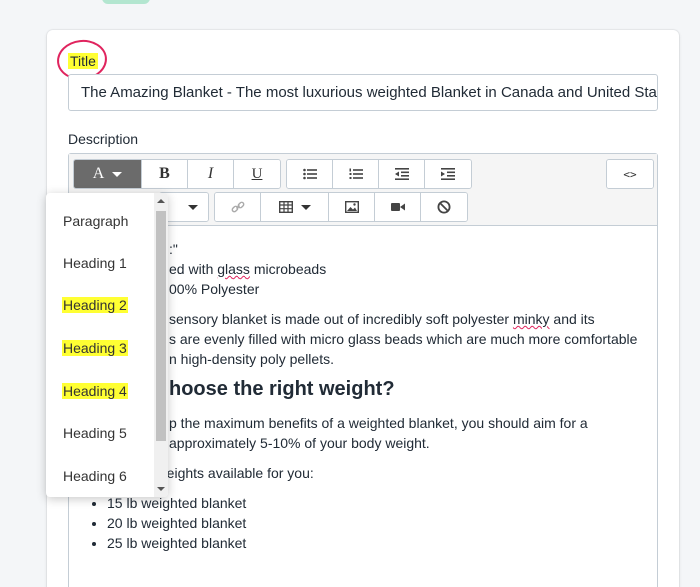 The image size is (700, 587). What do you see at coordinates (95, 476) in the screenshot?
I see `dropdown-item-heading-6: Heading 6` at bounding box center [95, 476].